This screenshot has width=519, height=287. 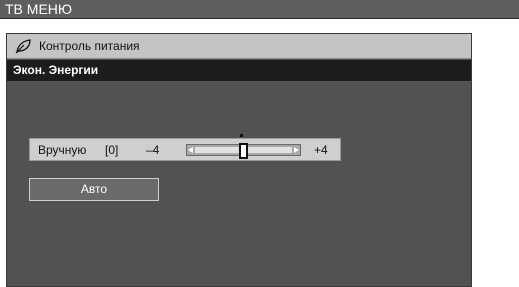 I want to click on manual-label: Вручную, so click(x=62, y=150).